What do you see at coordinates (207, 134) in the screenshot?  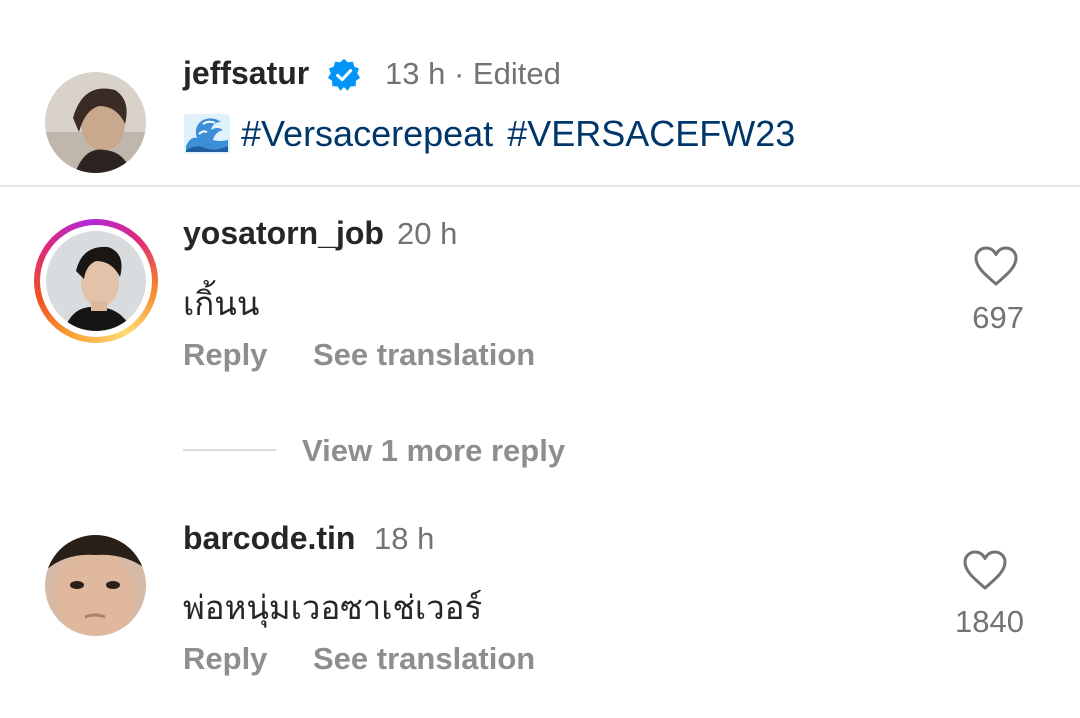 I see `water-wave-emoji-icon` at bounding box center [207, 134].